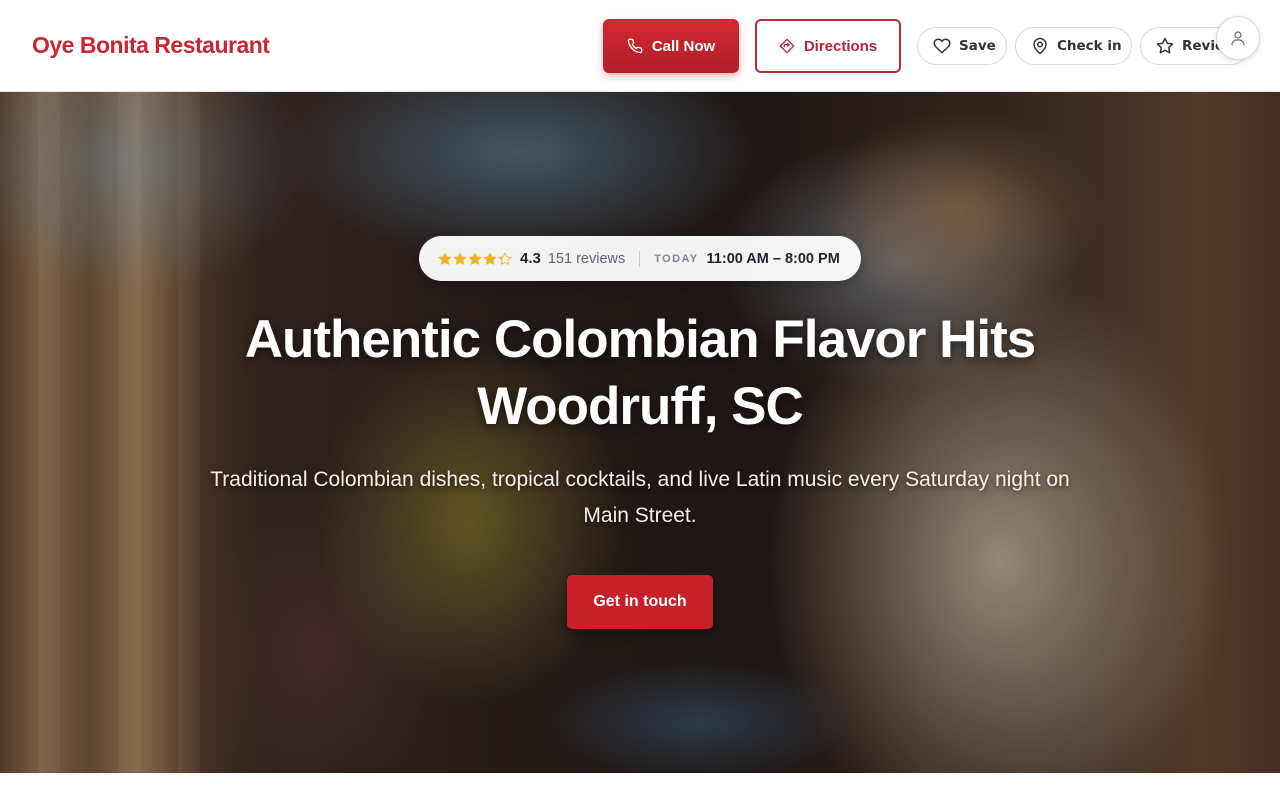 This screenshot has width=1280, height=800. What do you see at coordinates (942, 46) in the screenshot?
I see `heart-icon` at bounding box center [942, 46].